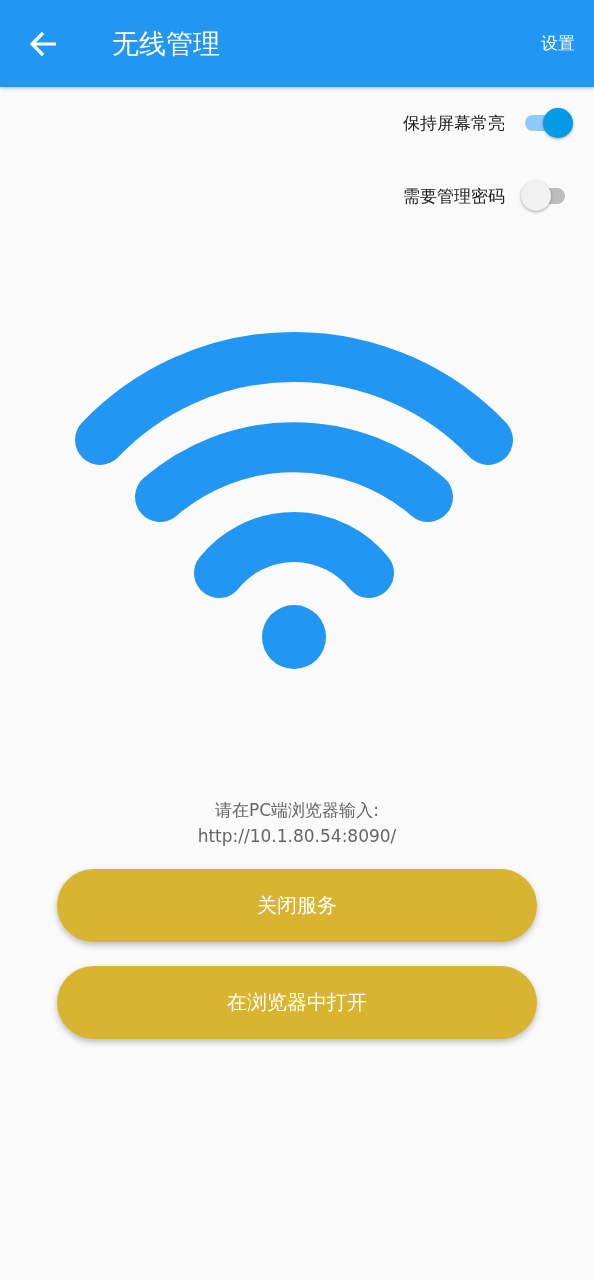 The height and width of the screenshot is (1280, 594). Describe the element at coordinates (297, 836) in the screenshot. I see `instruction-text: http://10.1.80.54:8090/` at that location.